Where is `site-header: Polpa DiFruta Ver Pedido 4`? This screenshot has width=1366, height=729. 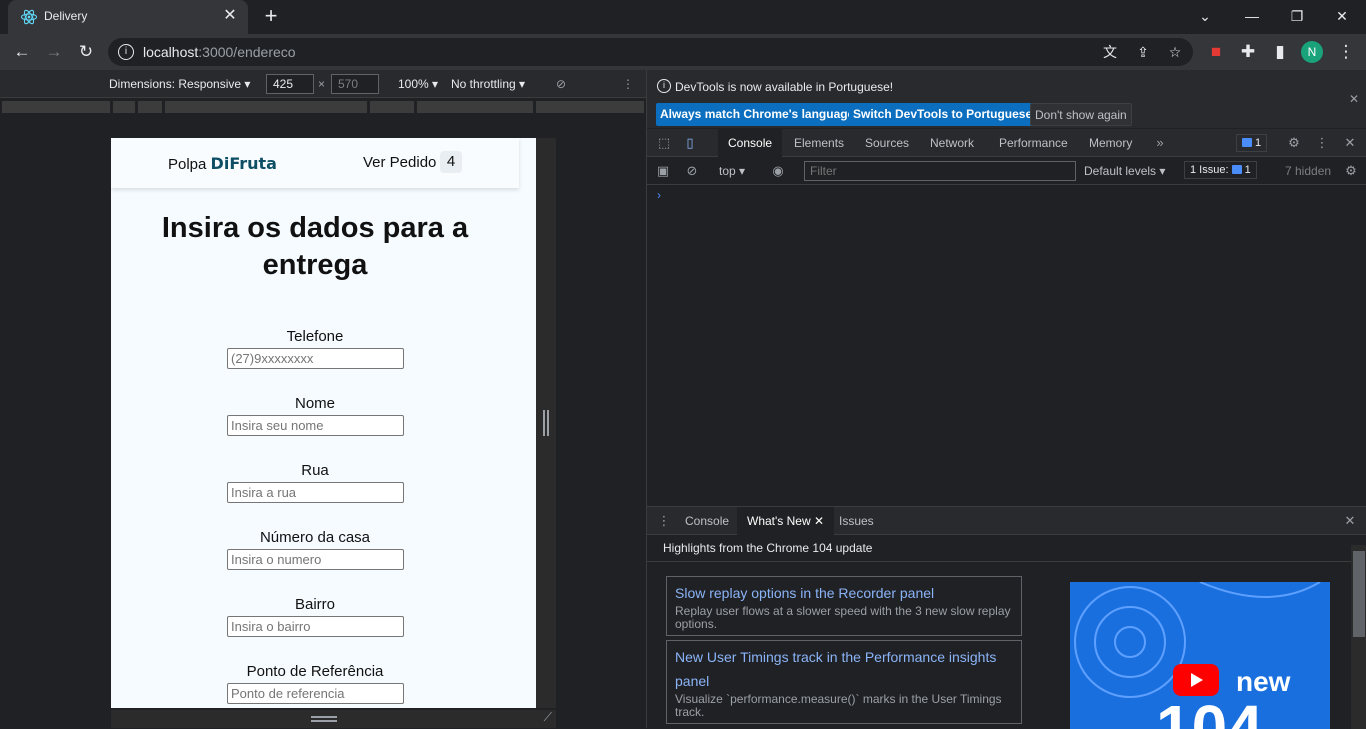 site-header: Polpa DiFruta Ver Pedido 4 is located at coordinates (315, 163).